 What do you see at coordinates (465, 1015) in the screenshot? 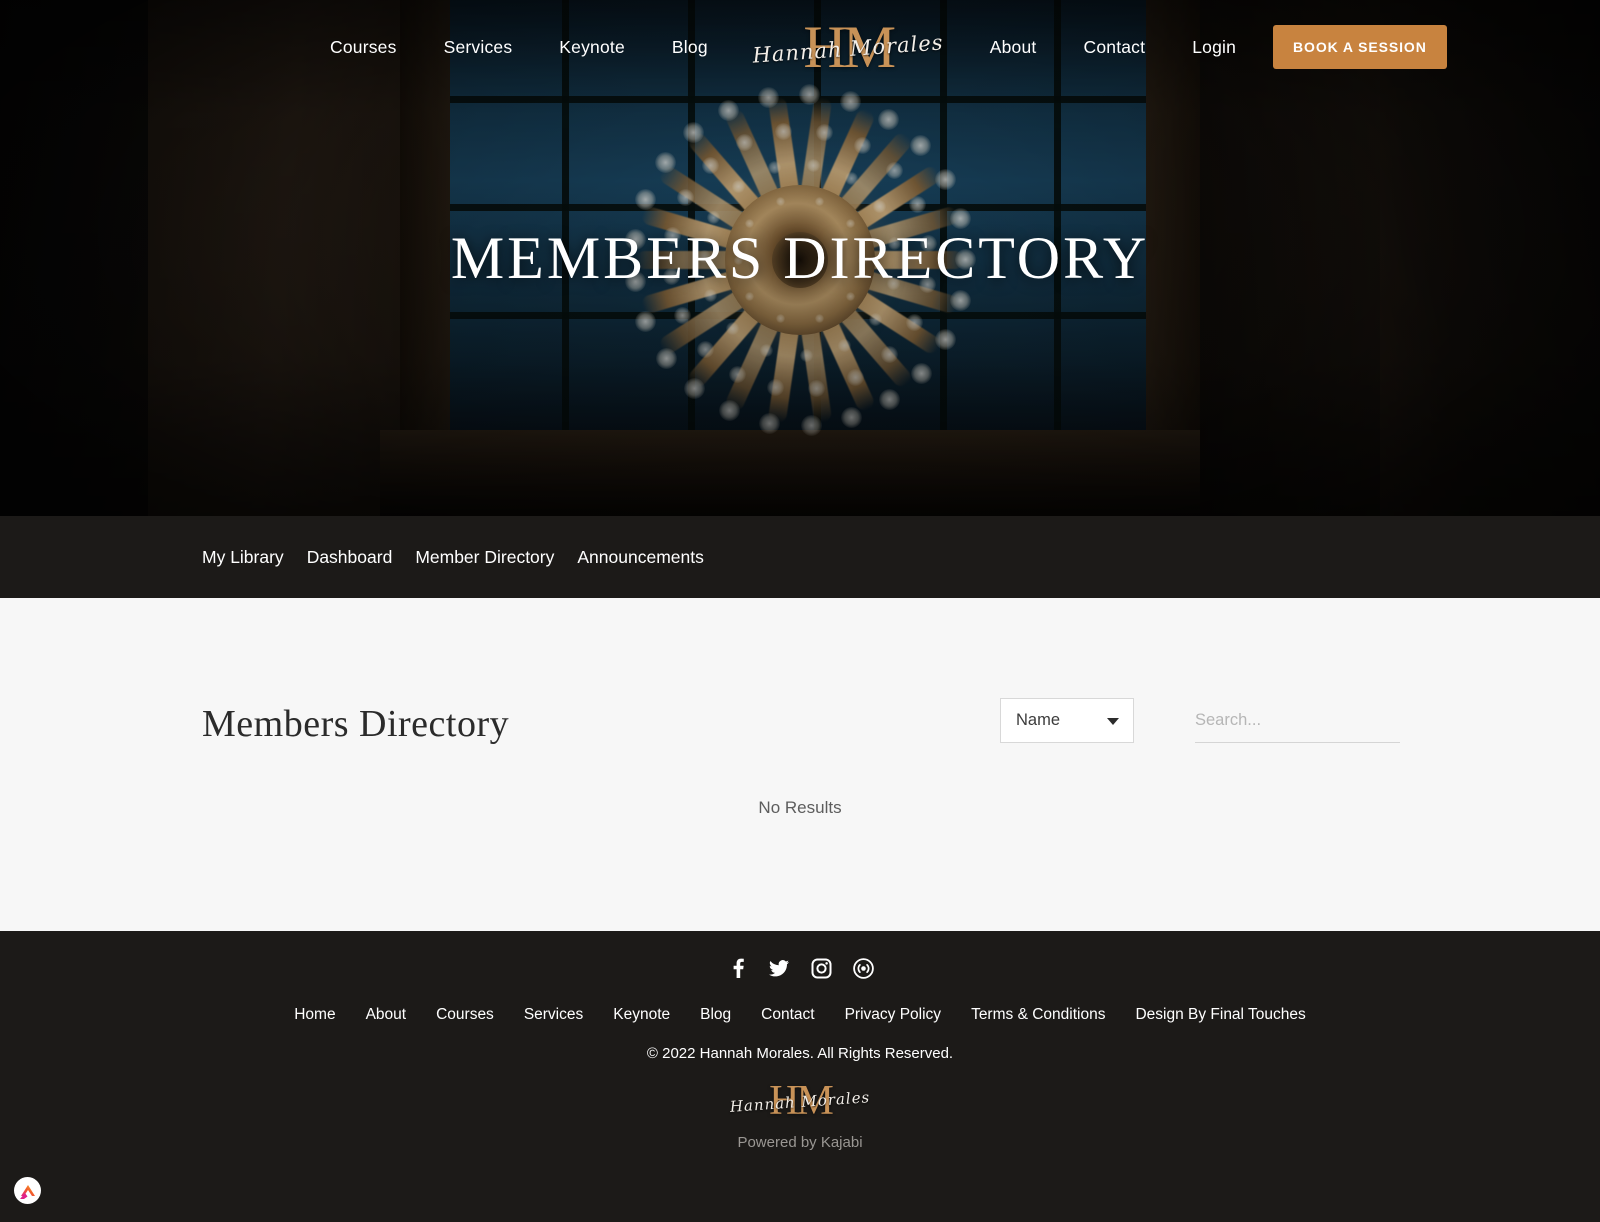
I see `footer-link-courses: Courses` at bounding box center [465, 1015].